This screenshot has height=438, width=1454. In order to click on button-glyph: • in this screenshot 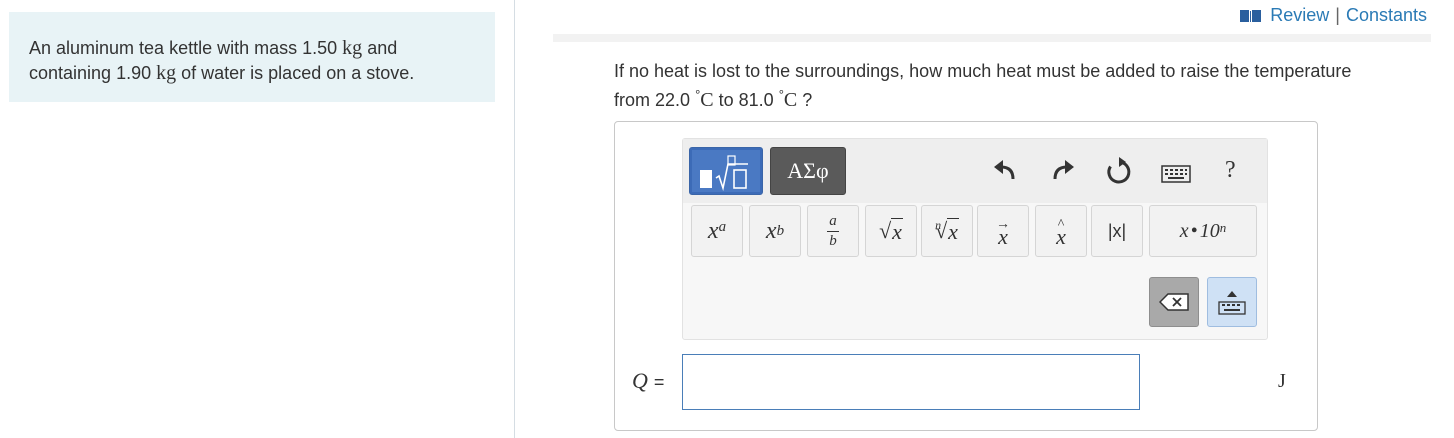, I will do `click(1194, 230)`.